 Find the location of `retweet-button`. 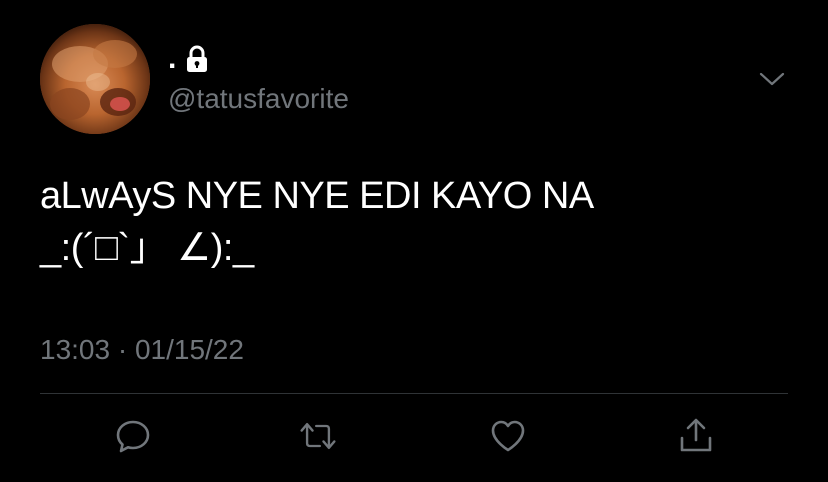

retweet-button is located at coordinates (318, 436).